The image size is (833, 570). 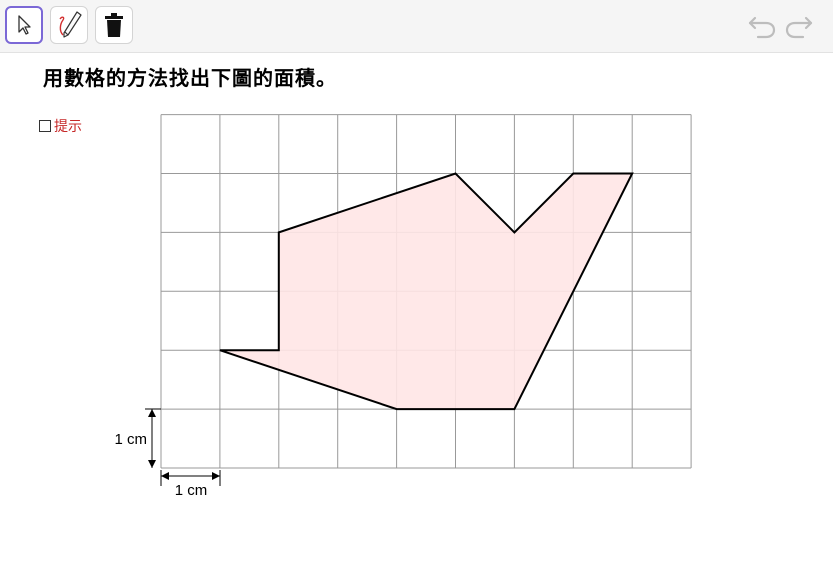 I want to click on horizontal-dimension: 1 cm, so click(x=190, y=484).